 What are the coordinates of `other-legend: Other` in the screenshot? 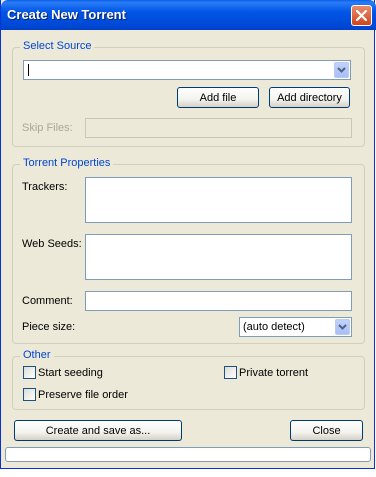 It's located at (37, 355).